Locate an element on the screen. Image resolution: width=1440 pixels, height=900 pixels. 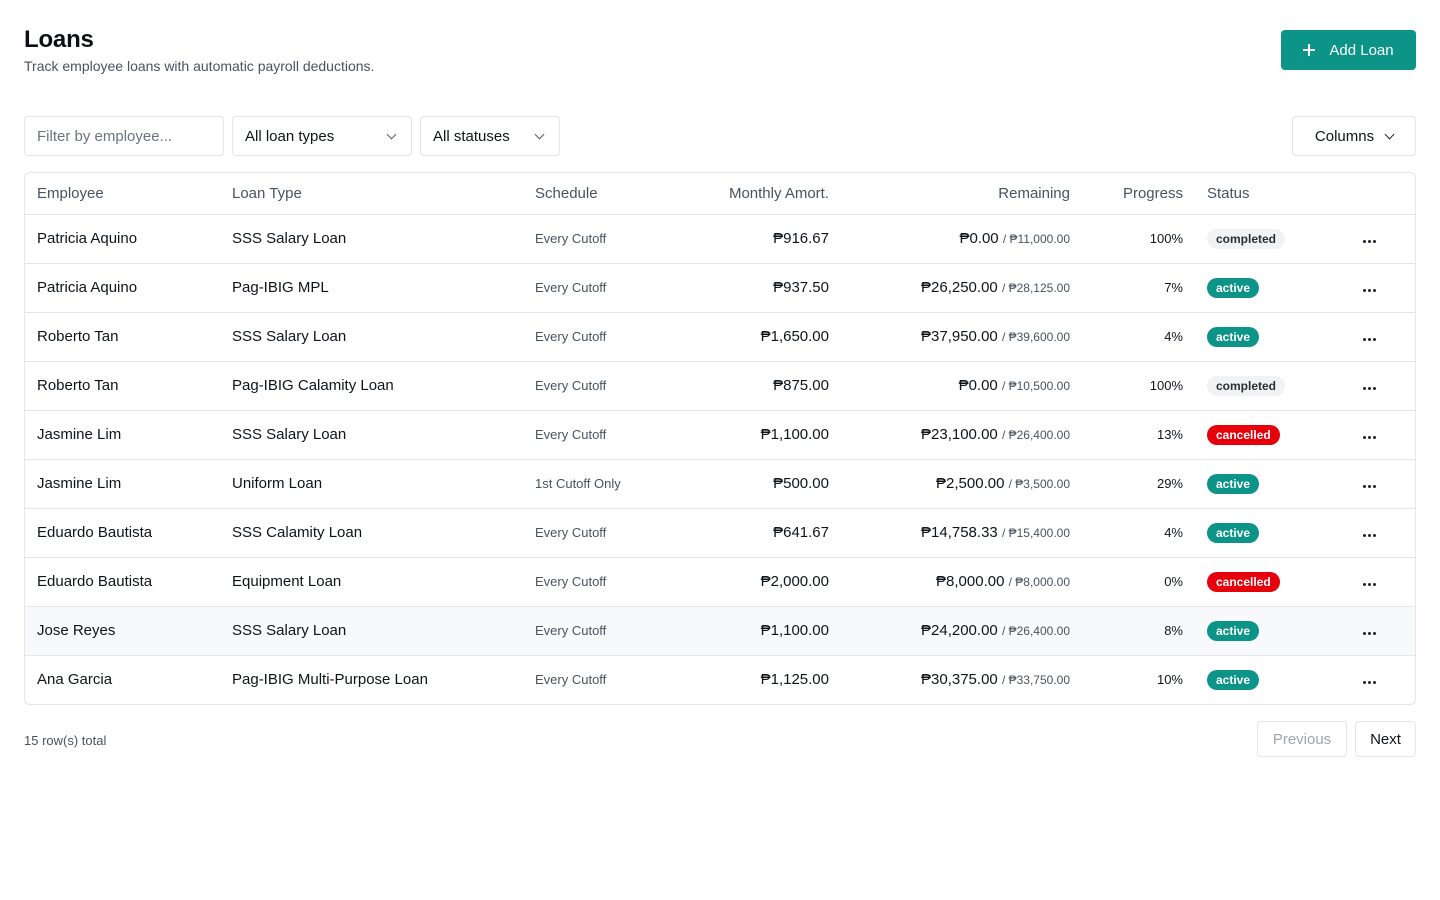
cell-monthly-amort: ₱916.67 is located at coordinates (754, 239).